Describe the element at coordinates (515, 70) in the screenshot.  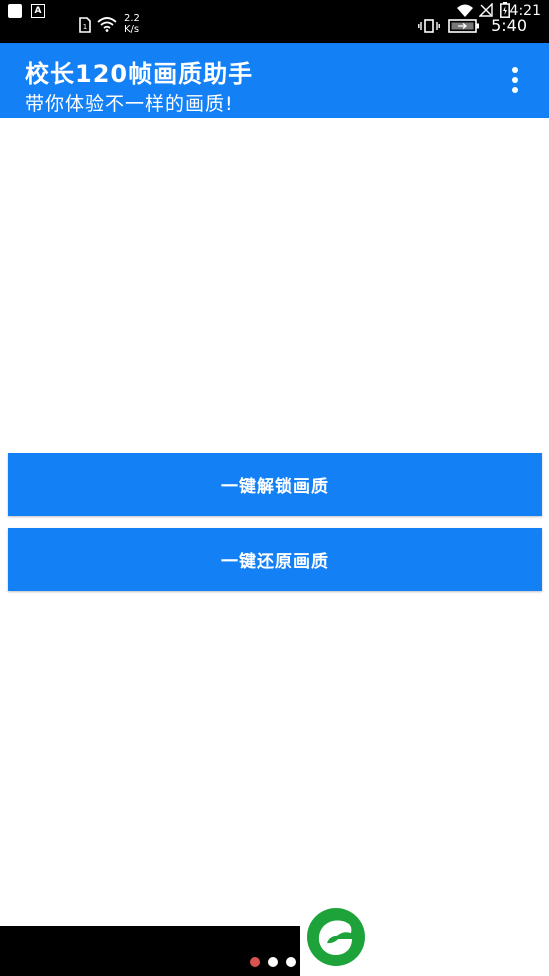
I see `more-vert-icon` at that location.